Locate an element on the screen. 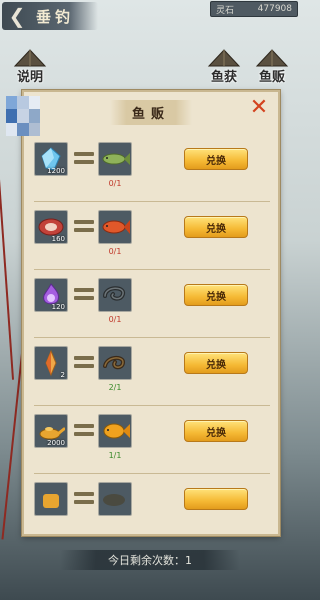 This screenshot has height=600, width=320. cost-count: 1200 is located at coordinates (56, 171).